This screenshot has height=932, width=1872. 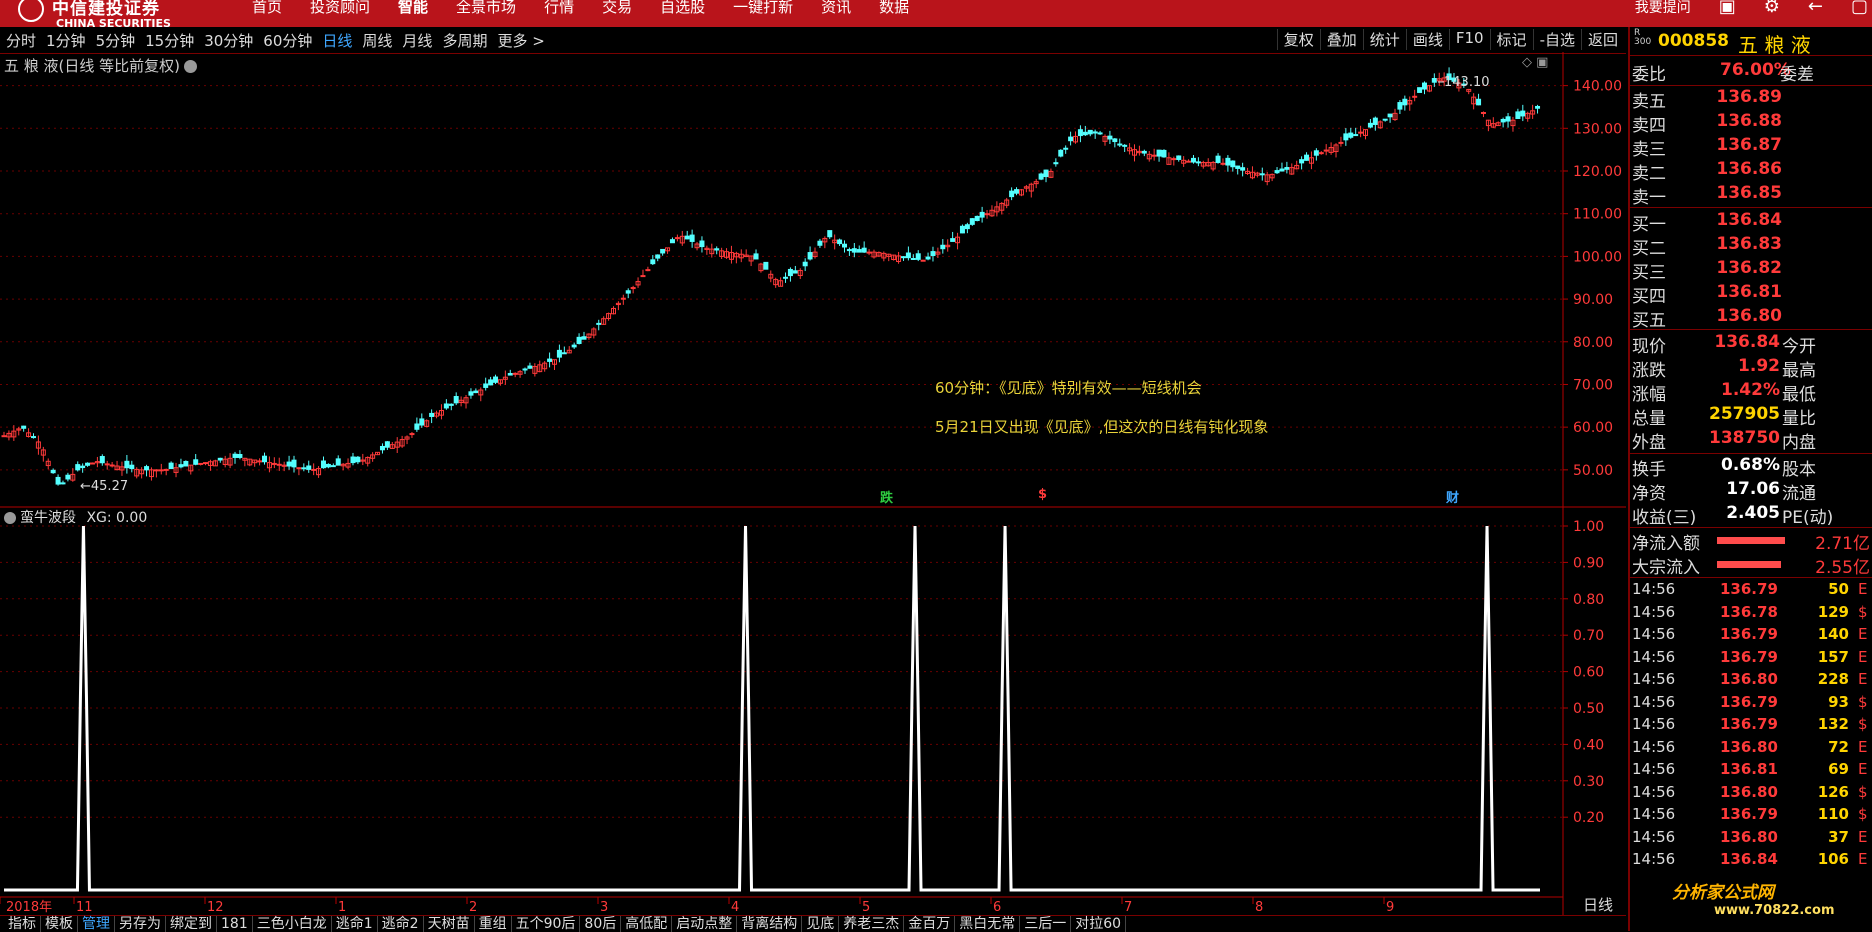 What do you see at coordinates (1602, 39) in the screenshot?
I see `back-button: 返回` at bounding box center [1602, 39].